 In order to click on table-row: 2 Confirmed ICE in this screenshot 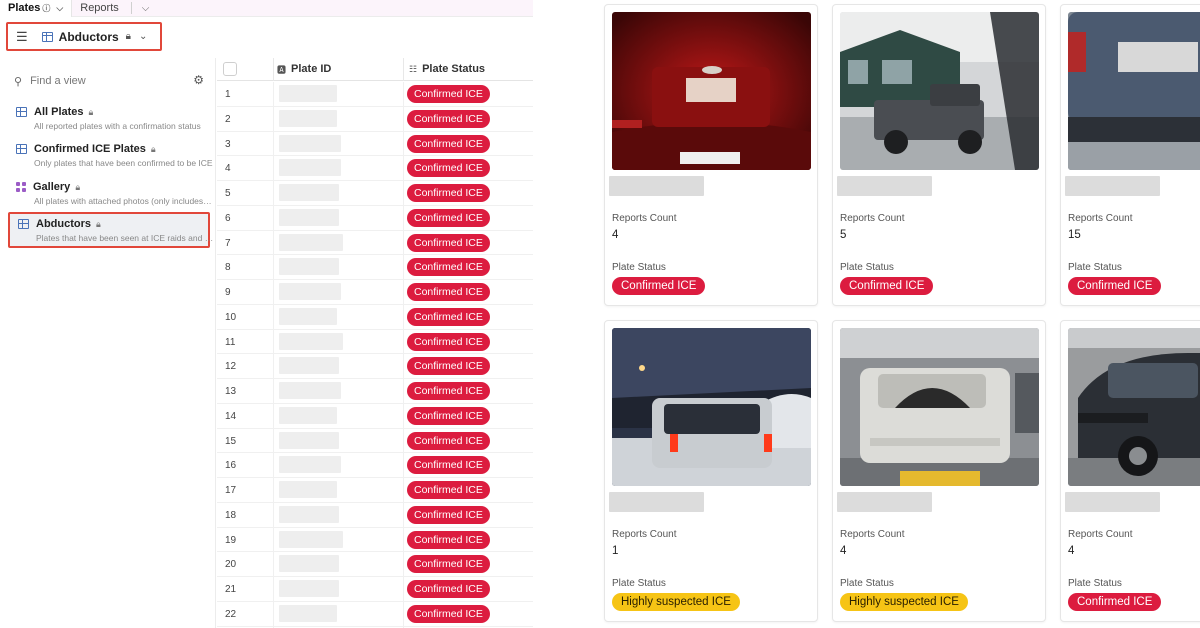, I will do `click(375, 119)`.